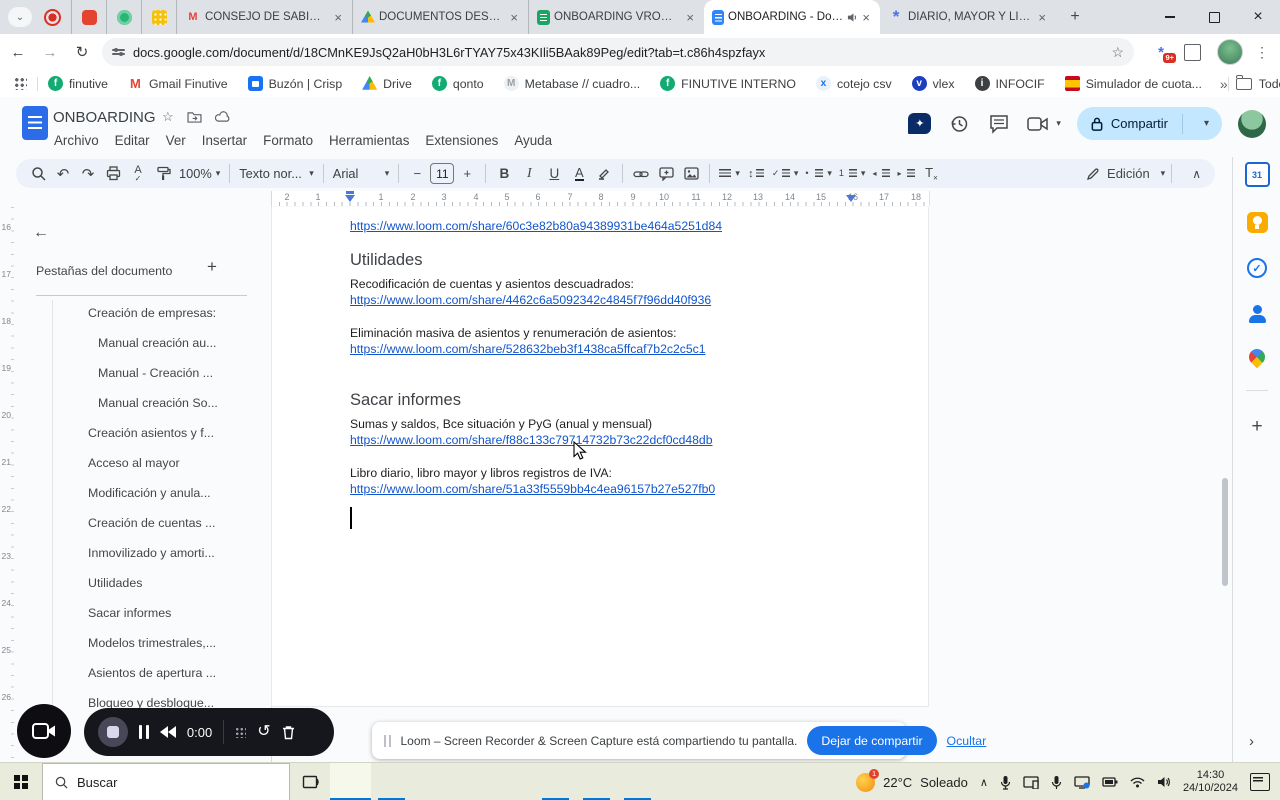 The height and width of the screenshot is (800, 1280). I want to click on delete-recording-button, so click(288, 732).